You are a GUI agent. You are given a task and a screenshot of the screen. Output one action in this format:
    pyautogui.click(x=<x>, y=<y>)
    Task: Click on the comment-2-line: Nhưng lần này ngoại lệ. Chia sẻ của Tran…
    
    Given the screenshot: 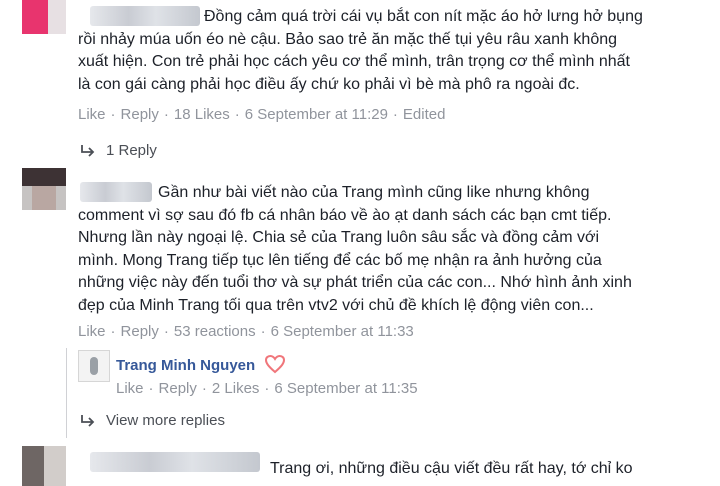 What is the action you would take?
    pyautogui.click(x=339, y=237)
    